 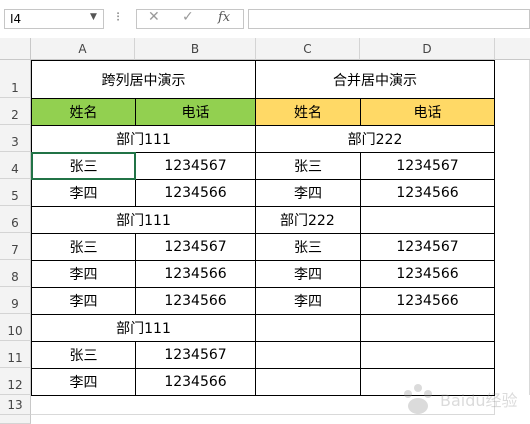 I want to click on cell-a4: 张三, so click(x=83, y=166).